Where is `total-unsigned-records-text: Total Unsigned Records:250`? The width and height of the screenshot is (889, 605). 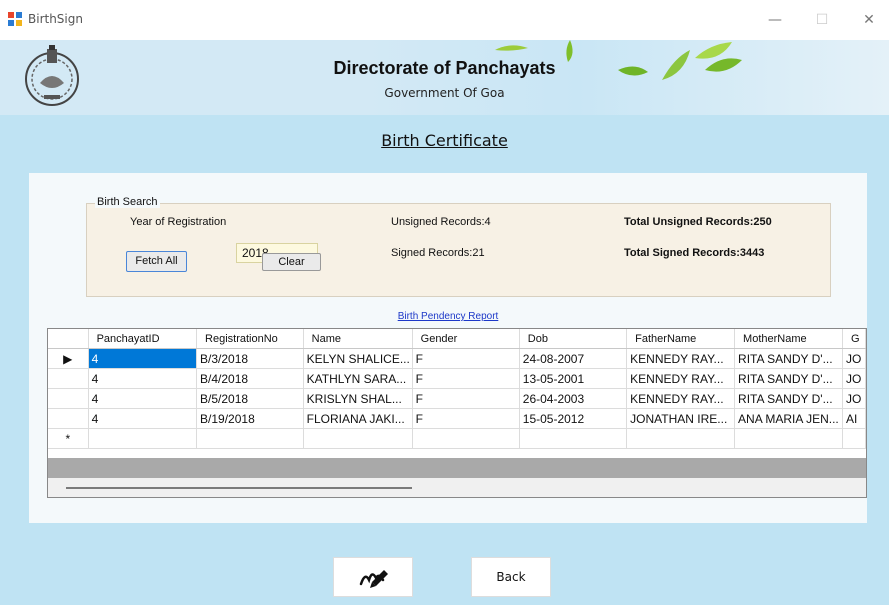
total-unsigned-records-text: Total Unsigned Records:250 is located at coordinates (698, 222).